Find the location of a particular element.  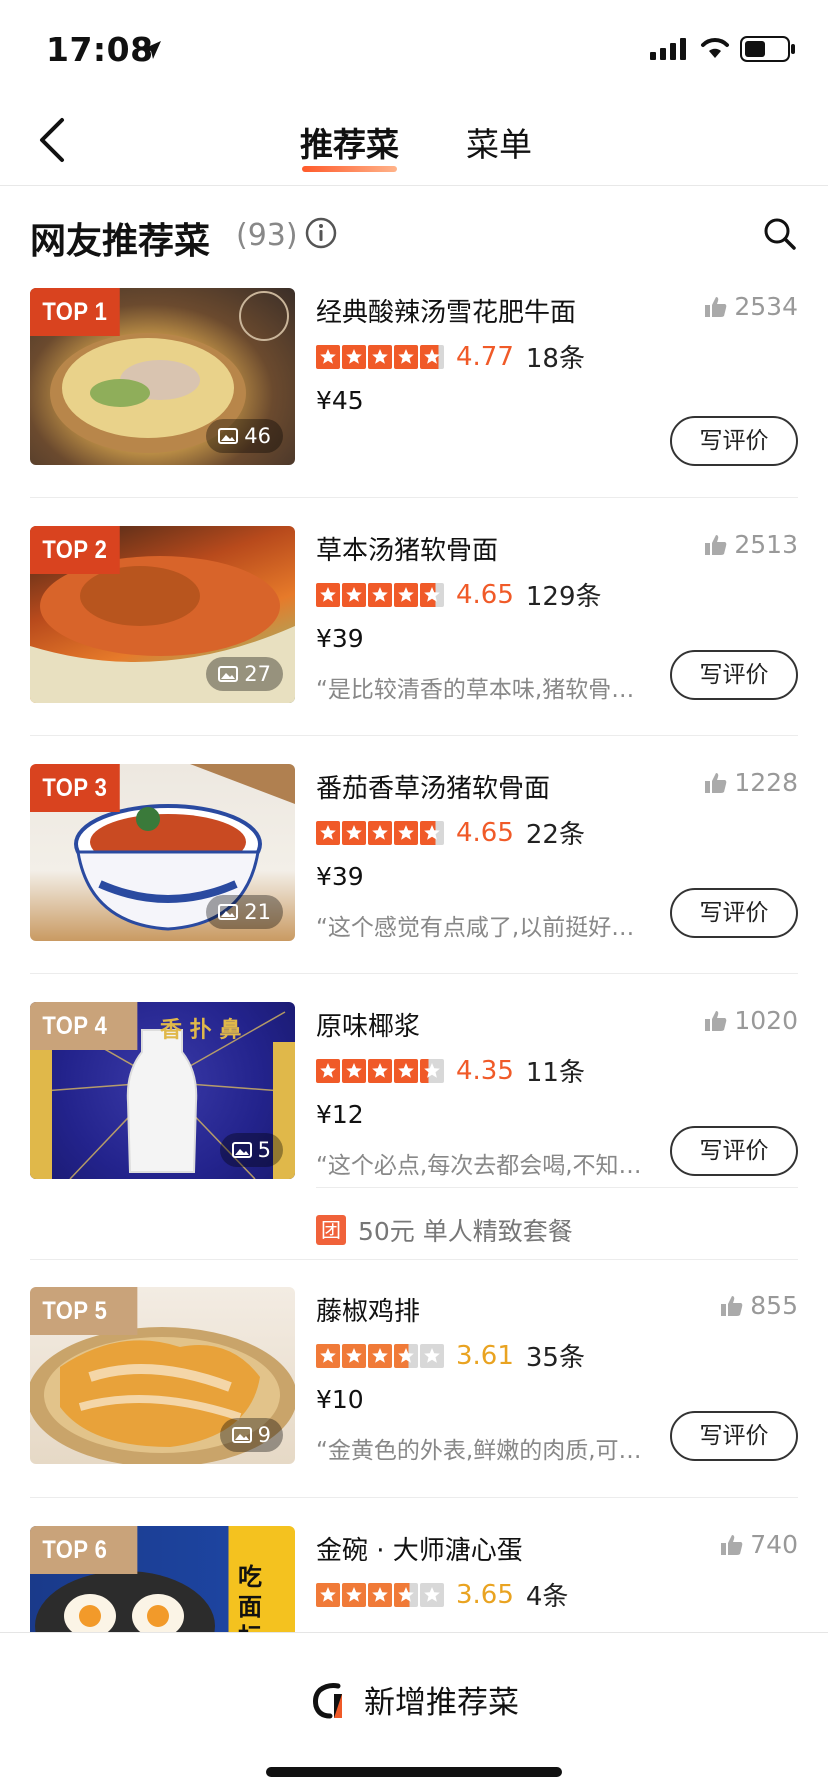

dish-name: 藤椒鸡排 is located at coordinates (368, 1309).